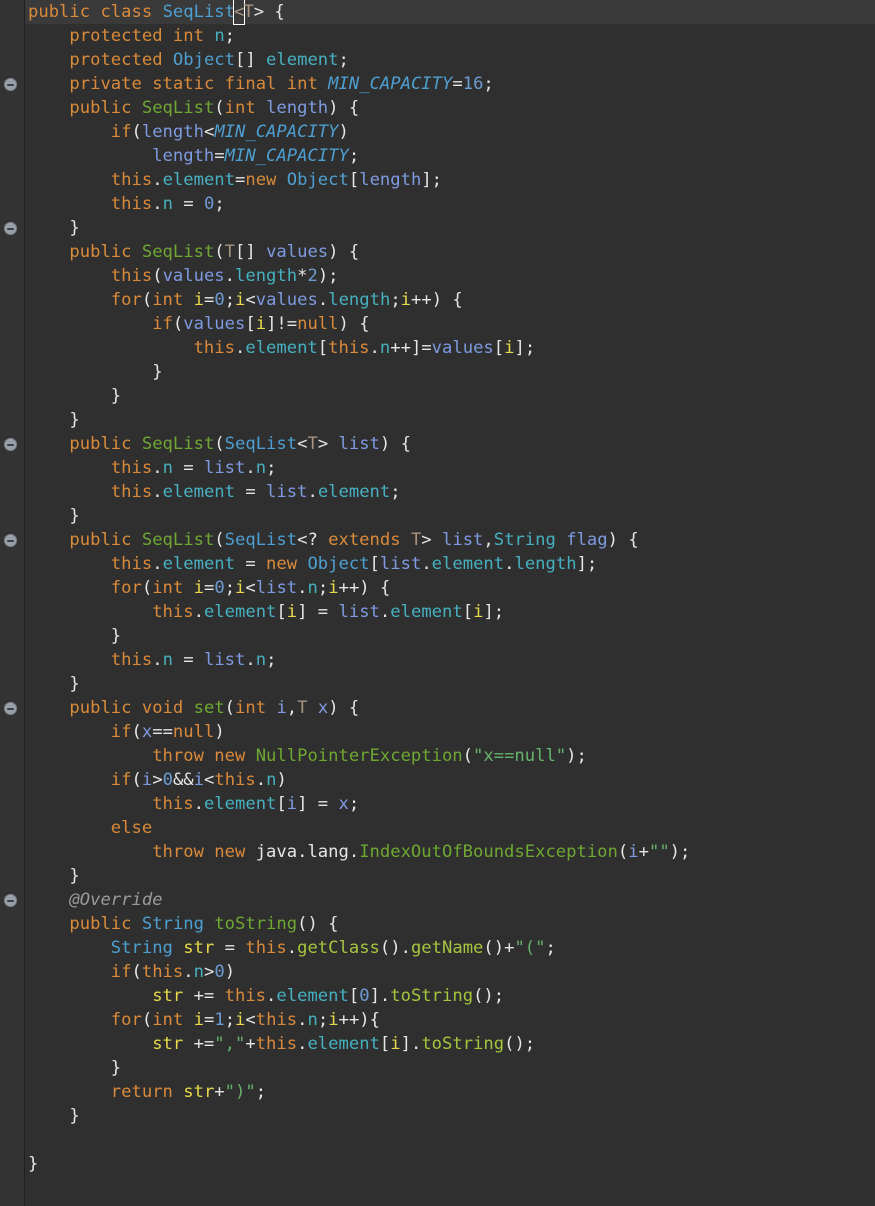  What do you see at coordinates (451, 900) in the screenshot?
I see `code-line: @Override` at bounding box center [451, 900].